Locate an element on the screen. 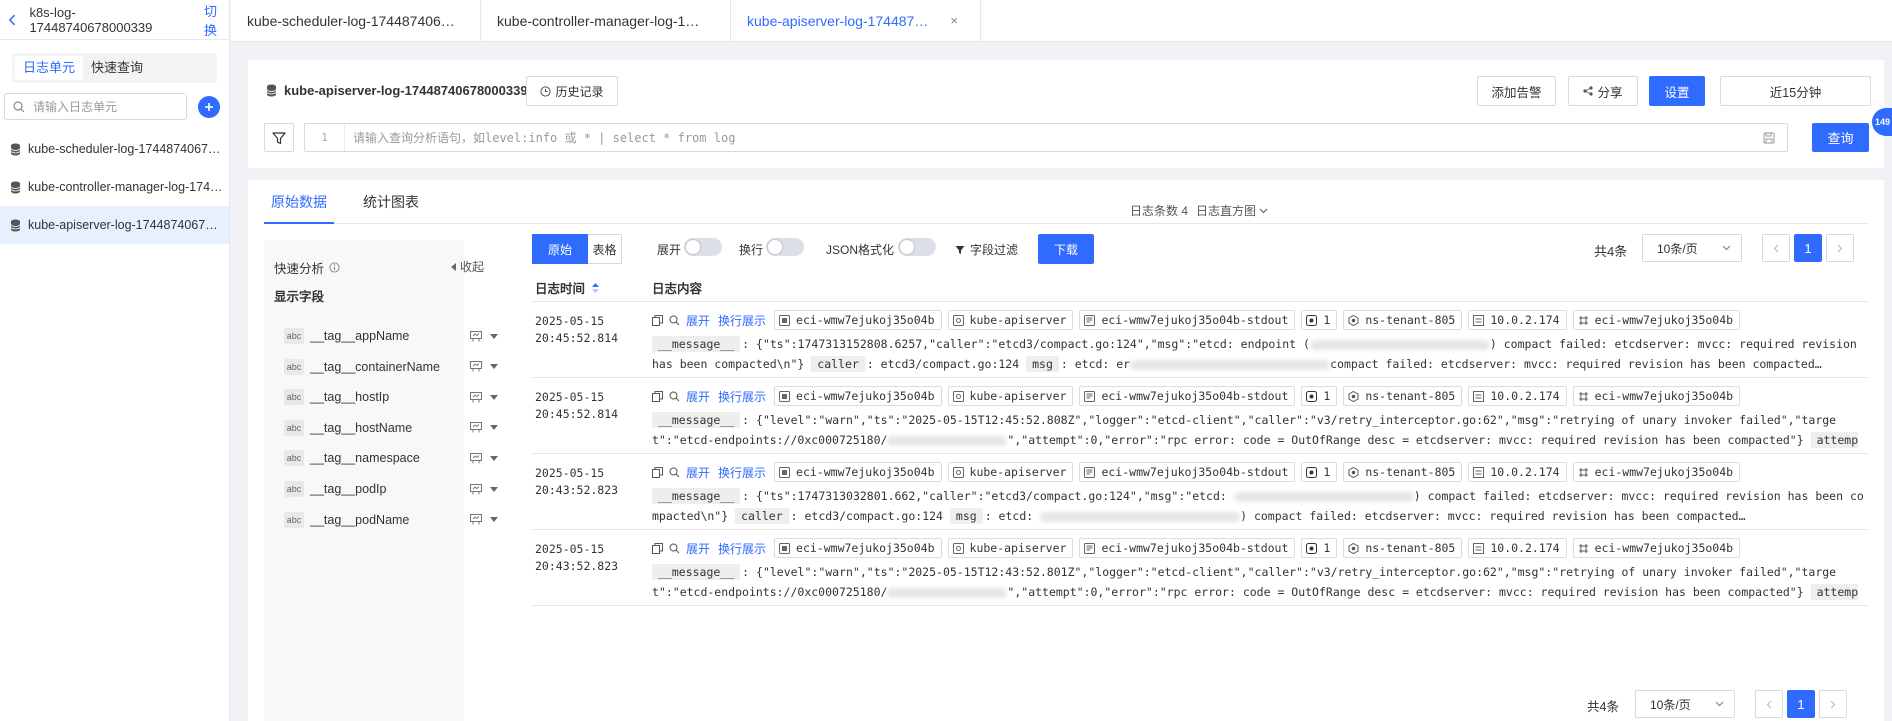 This screenshot has width=1892, height=721. tab-quick-query: 快速查询 is located at coordinates (117, 68).